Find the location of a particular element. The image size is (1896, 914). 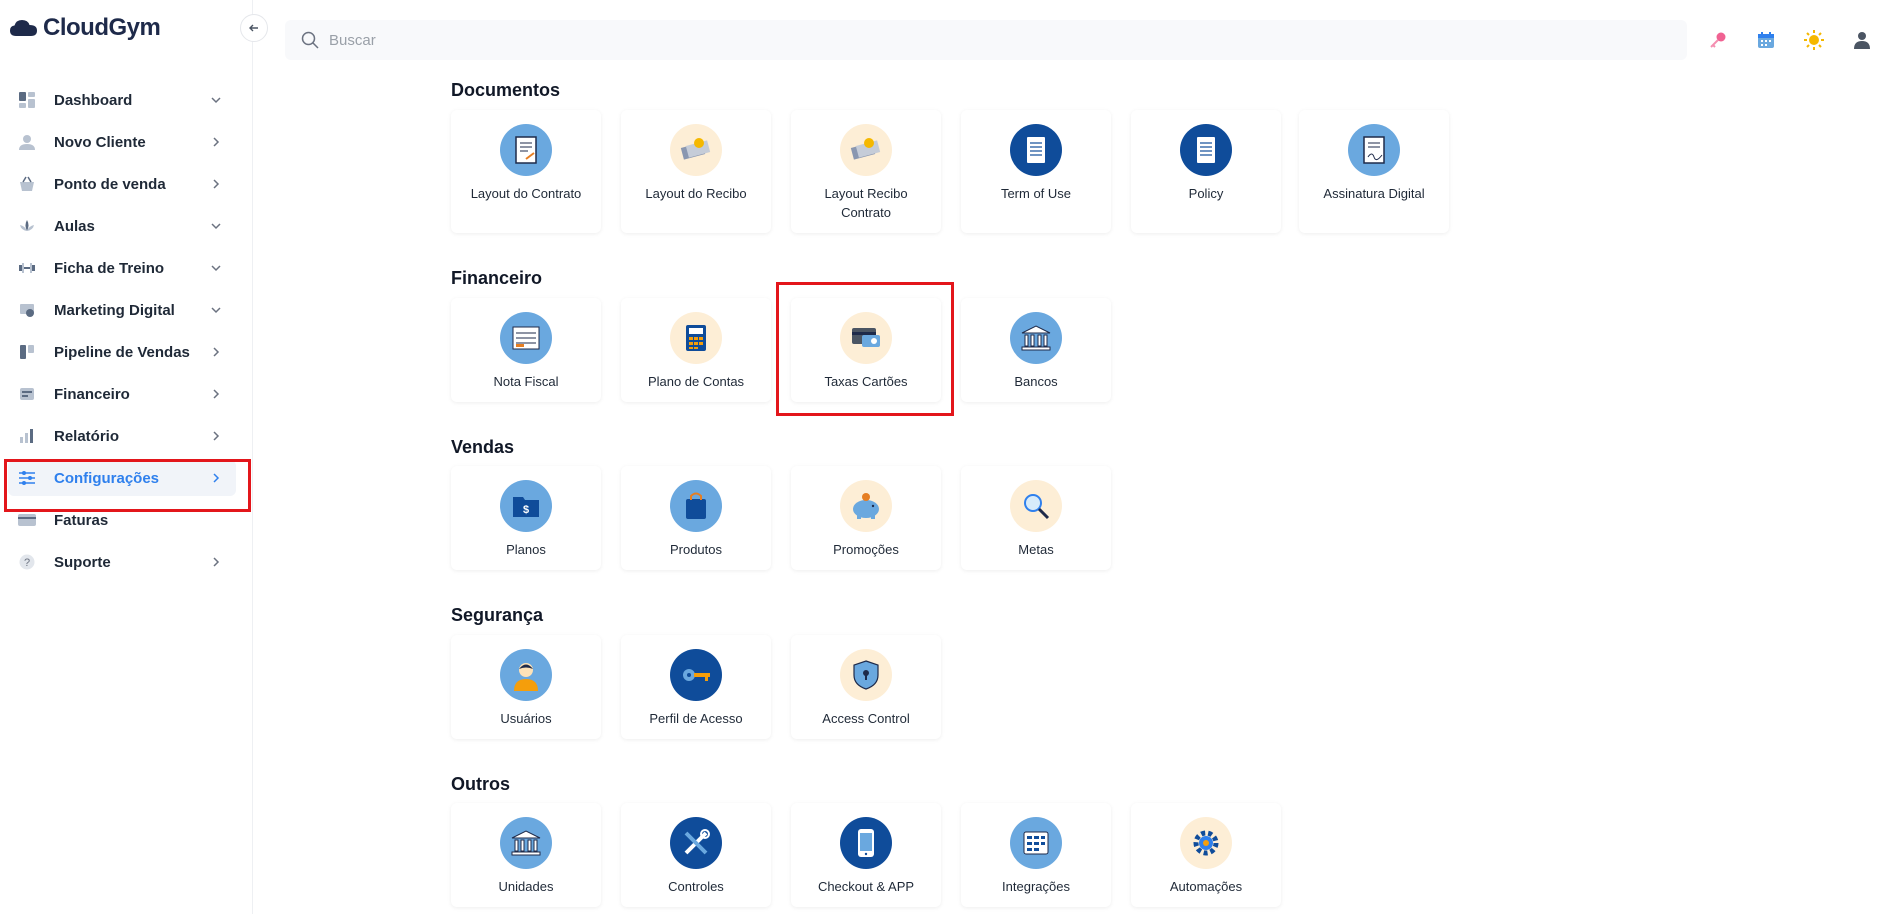

card-metas: Metas is located at coordinates (1036, 518).